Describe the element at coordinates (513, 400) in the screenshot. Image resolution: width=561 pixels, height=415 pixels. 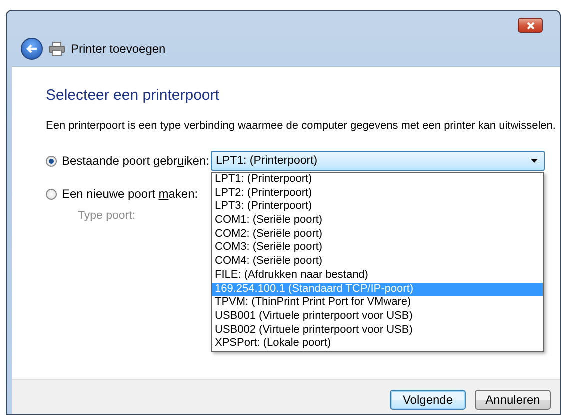
I see `dialog-button: Annuleren` at that location.